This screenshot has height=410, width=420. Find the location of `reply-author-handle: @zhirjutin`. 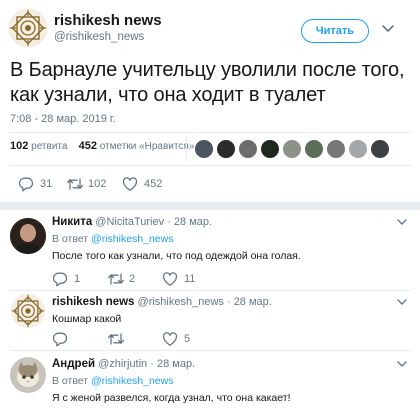

reply-author-handle: @zhirjutin is located at coordinates (122, 364).